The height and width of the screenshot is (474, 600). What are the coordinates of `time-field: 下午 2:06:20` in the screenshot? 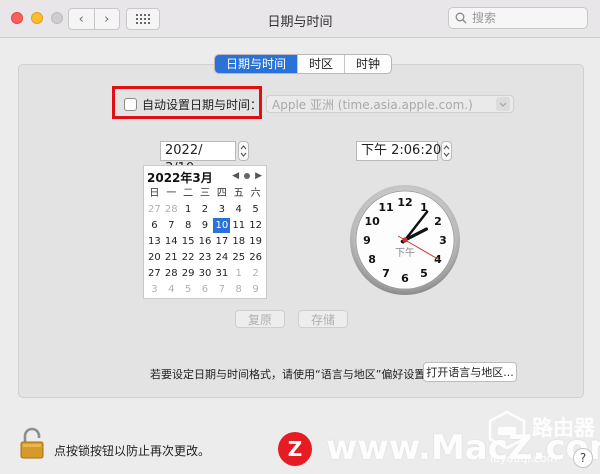 It's located at (398, 151).